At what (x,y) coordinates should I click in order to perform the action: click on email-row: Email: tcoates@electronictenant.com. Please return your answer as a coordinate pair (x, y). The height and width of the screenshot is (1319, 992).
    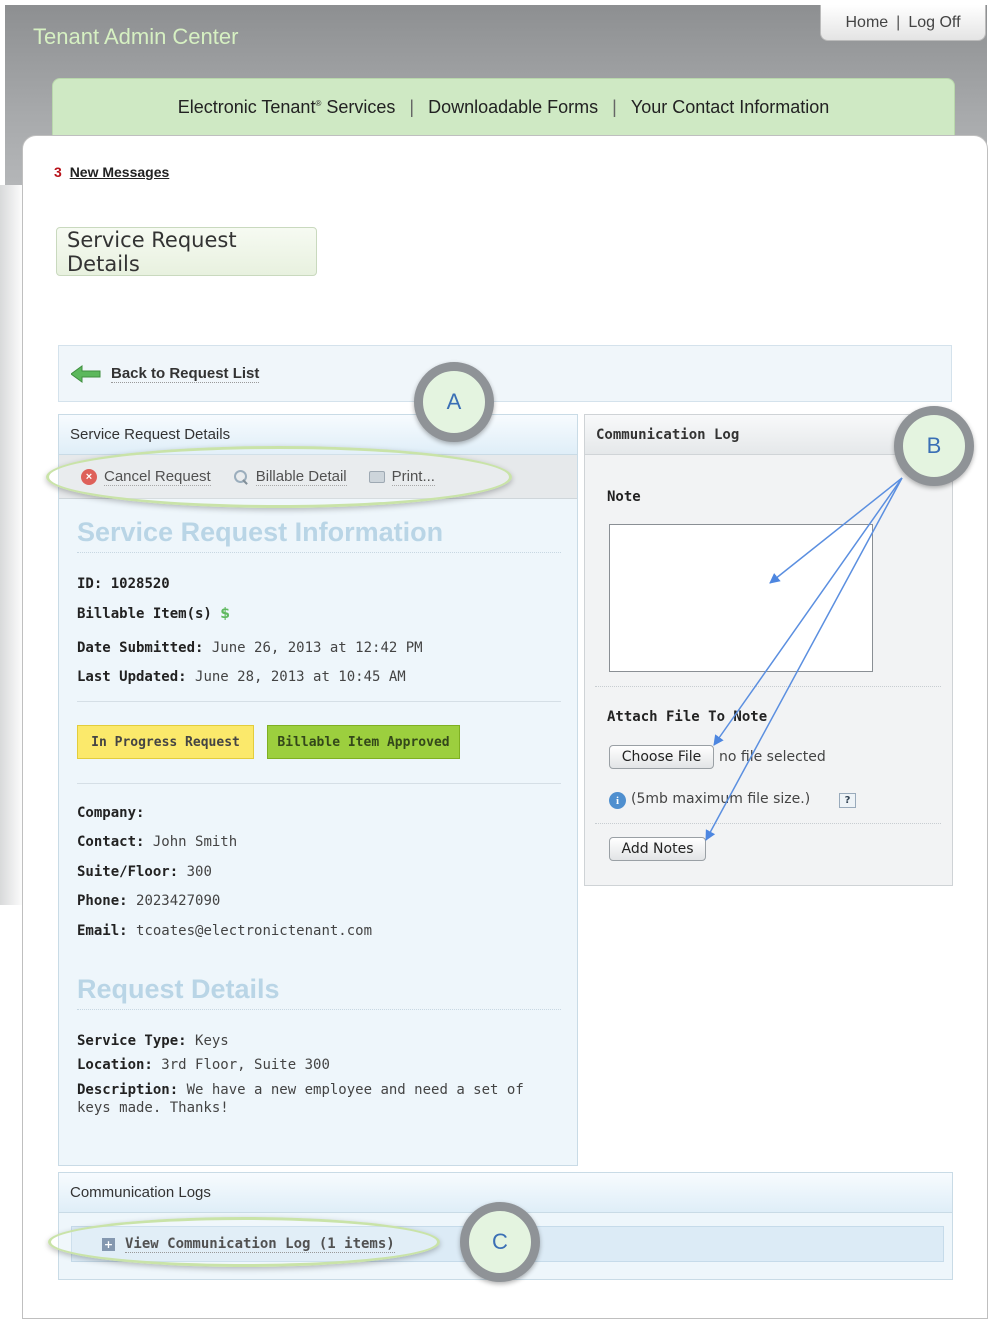
    Looking at the image, I should click on (319, 931).